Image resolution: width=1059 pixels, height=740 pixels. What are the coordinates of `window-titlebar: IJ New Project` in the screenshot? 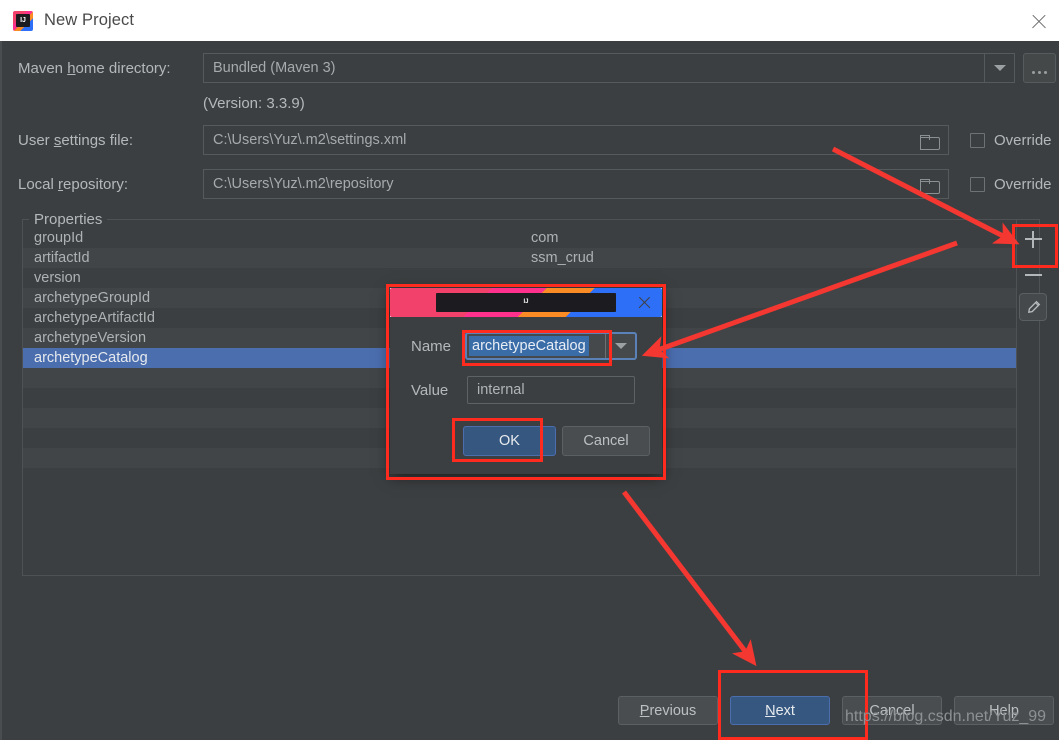 It's located at (529, 20).